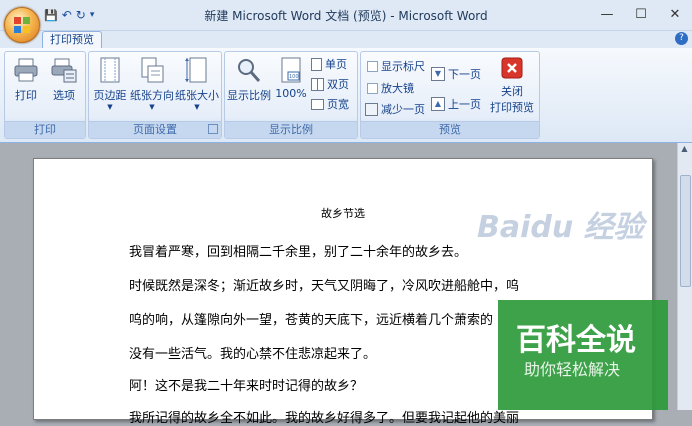 This screenshot has height=426, width=692. What do you see at coordinates (512, 107) in the screenshot?
I see `close-preview-label-line2: 打印预览` at bounding box center [512, 107].